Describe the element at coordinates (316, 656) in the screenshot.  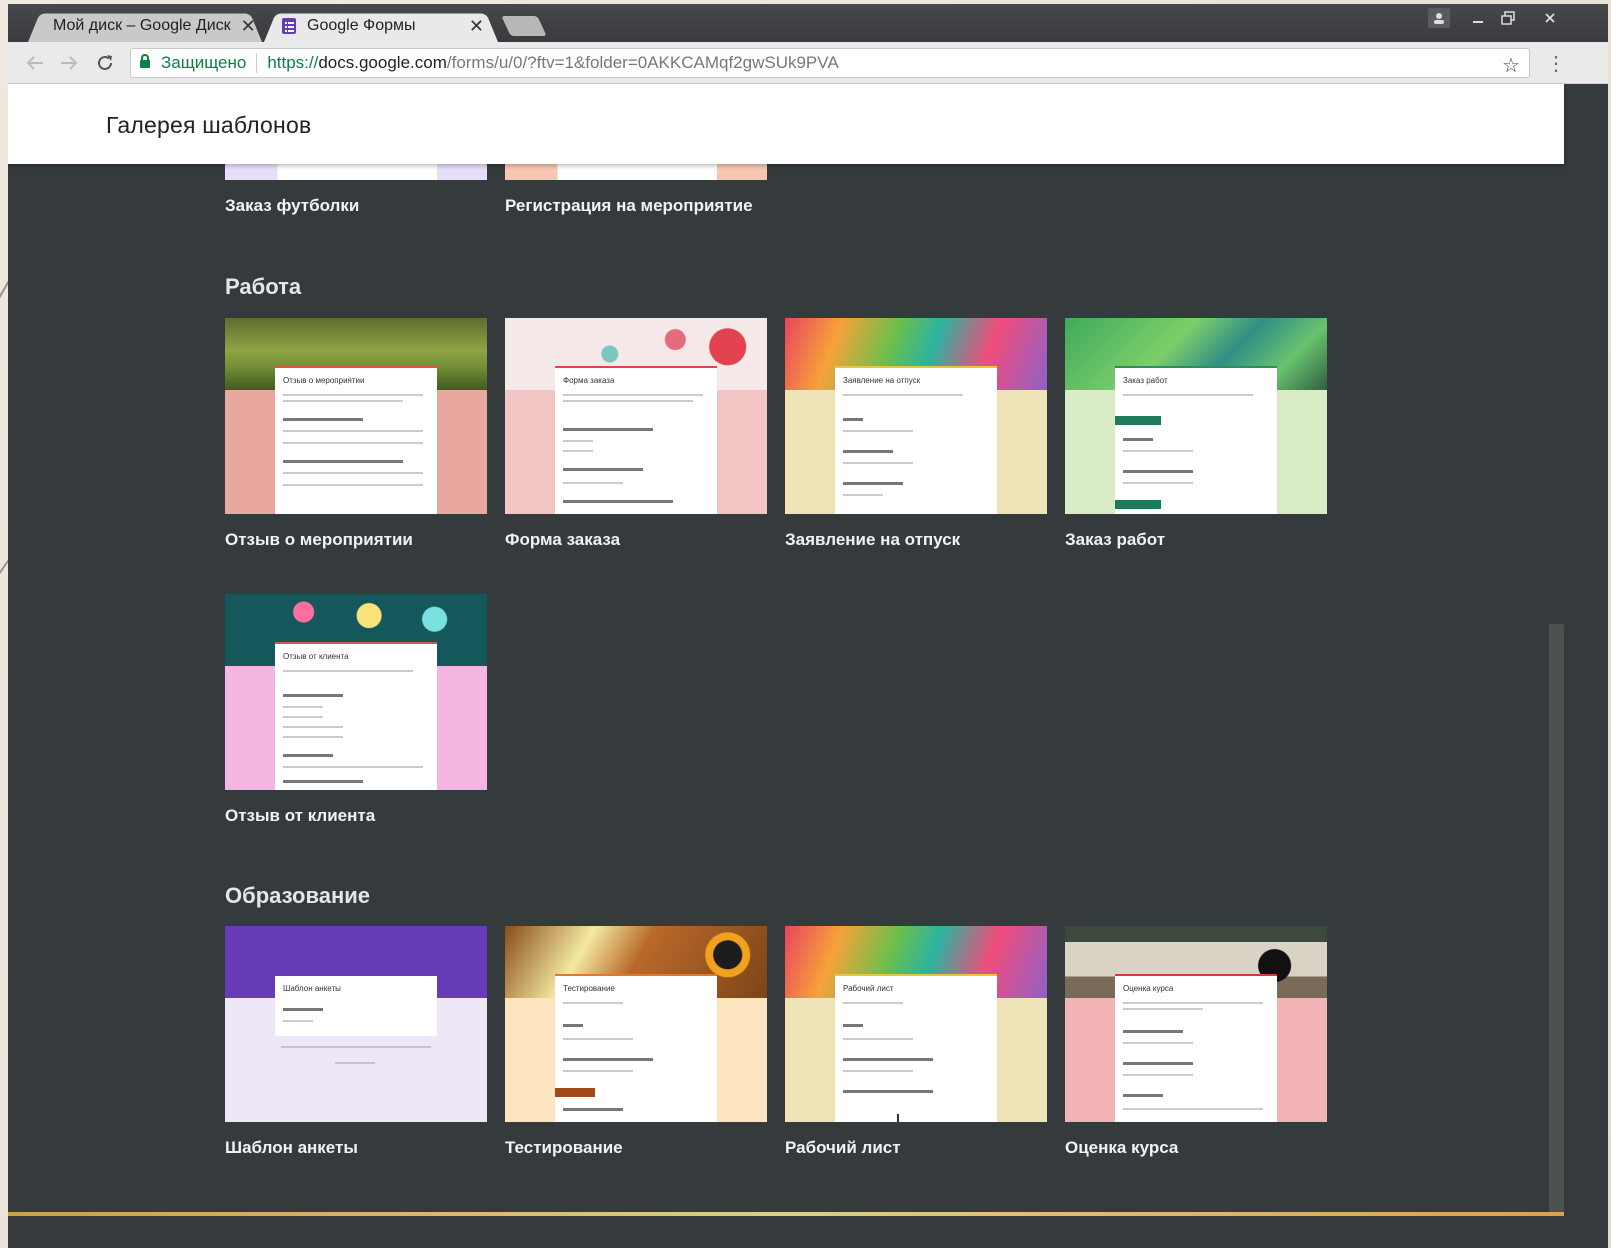
I see `preview-title: Отзыв от клиента` at that location.